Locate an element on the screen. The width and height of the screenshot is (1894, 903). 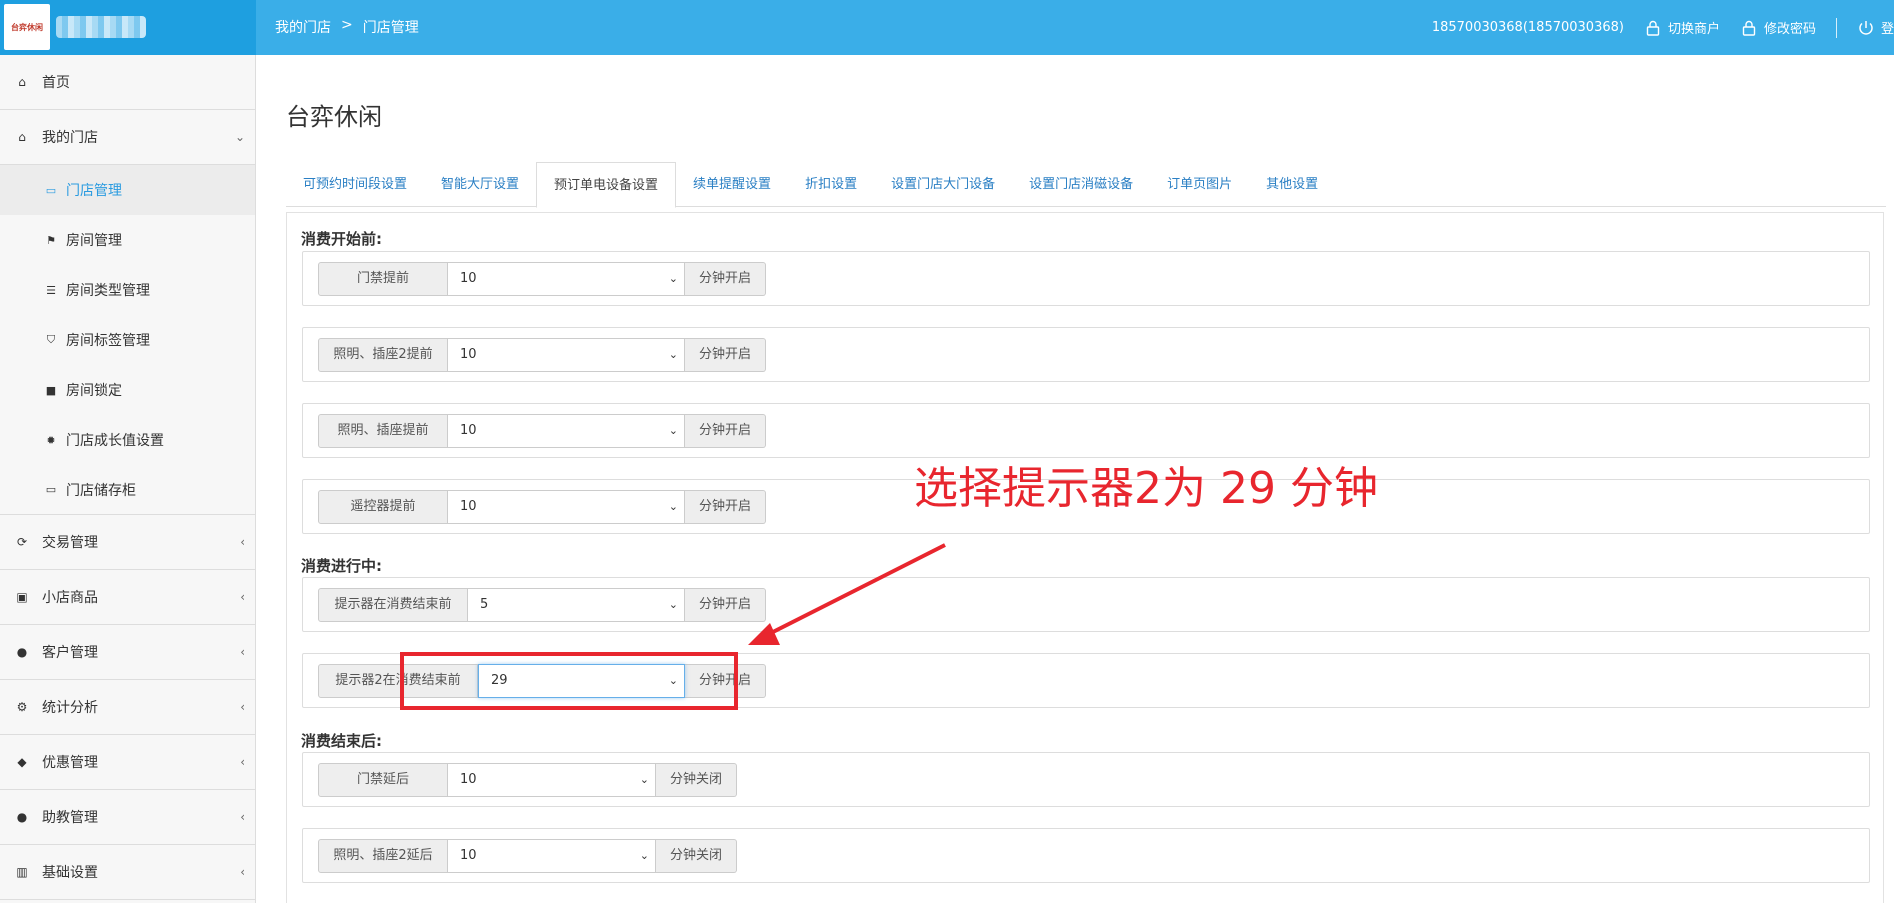
sidebar-sub-room-lock: ■ 房间锁定 is located at coordinates (127, 390).